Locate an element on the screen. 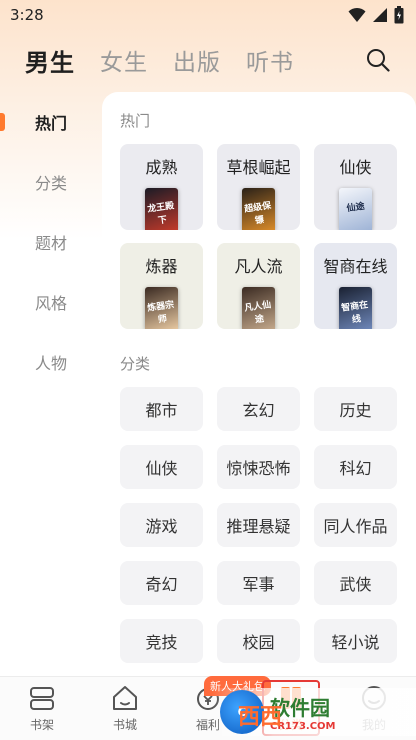 The height and width of the screenshot is (740, 416). left-nav-item-category: 分类 is located at coordinates (51, 182).